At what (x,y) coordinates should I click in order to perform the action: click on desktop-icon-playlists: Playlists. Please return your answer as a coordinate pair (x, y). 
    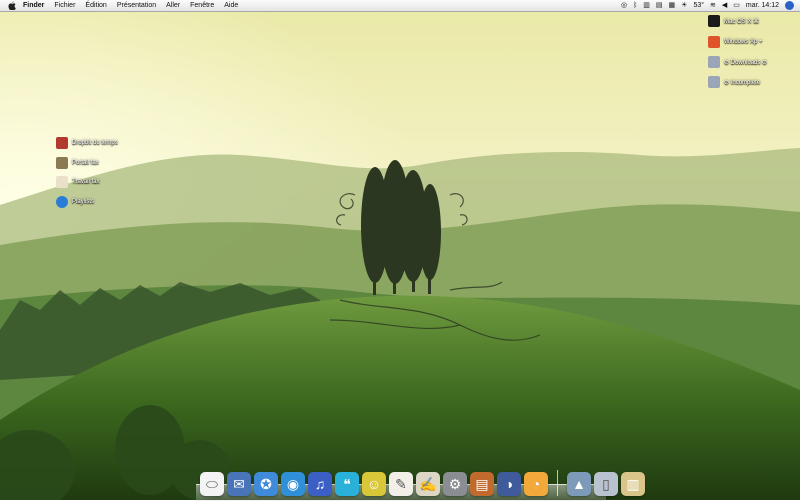
    Looking at the image, I should click on (75, 202).